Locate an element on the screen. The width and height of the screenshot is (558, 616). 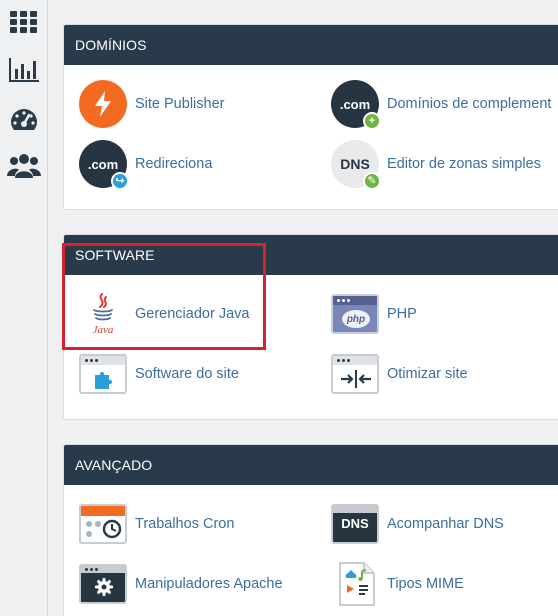
site-software-label: Software do site is located at coordinates (187, 374).